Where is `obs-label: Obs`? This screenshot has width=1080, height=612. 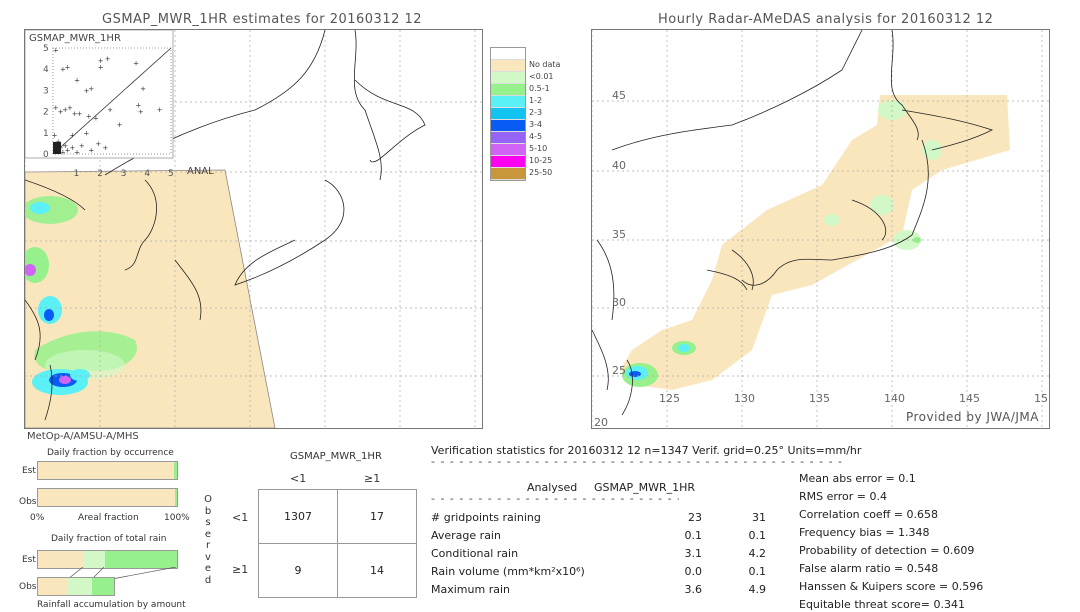 obs-label: Obs is located at coordinates (28, 502).